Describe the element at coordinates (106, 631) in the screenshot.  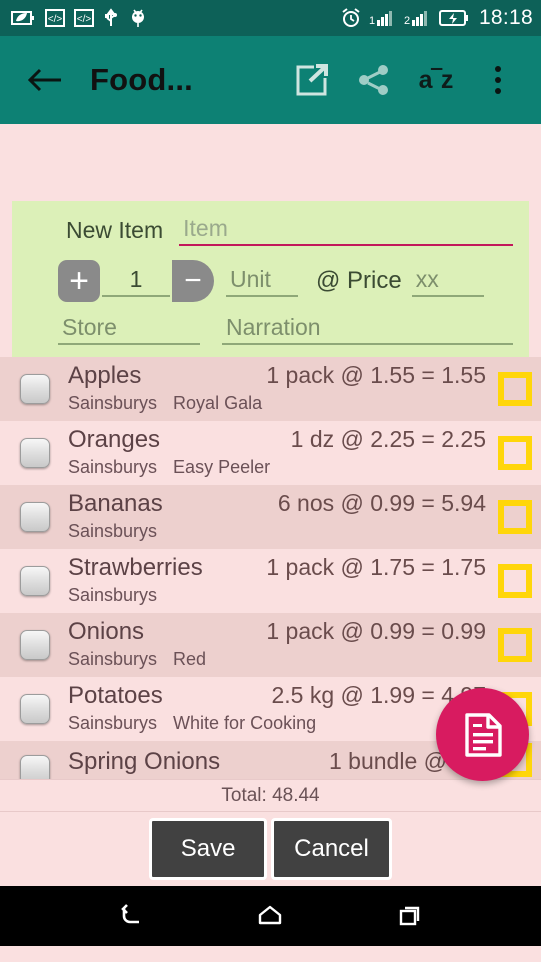
I see `row-item-name: Onions` at that location.